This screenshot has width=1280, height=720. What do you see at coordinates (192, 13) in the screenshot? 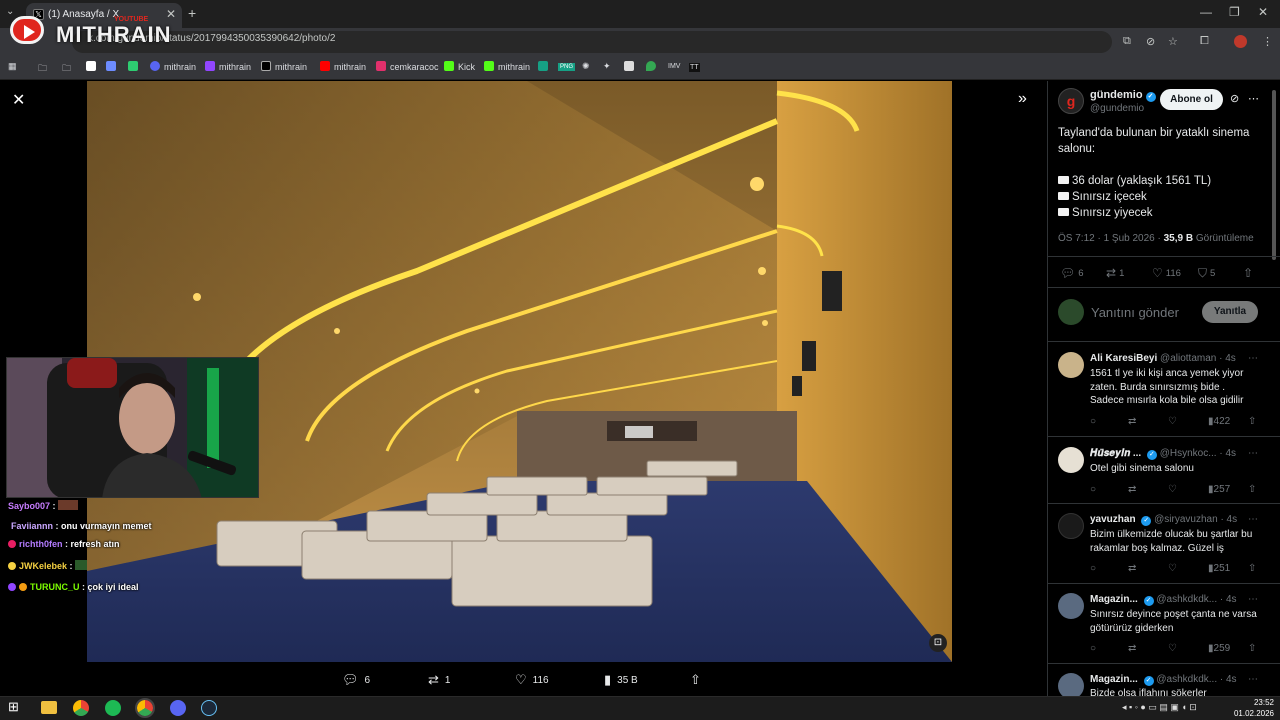
I see `new-tab-button: +` at bounding box center [192, 13].